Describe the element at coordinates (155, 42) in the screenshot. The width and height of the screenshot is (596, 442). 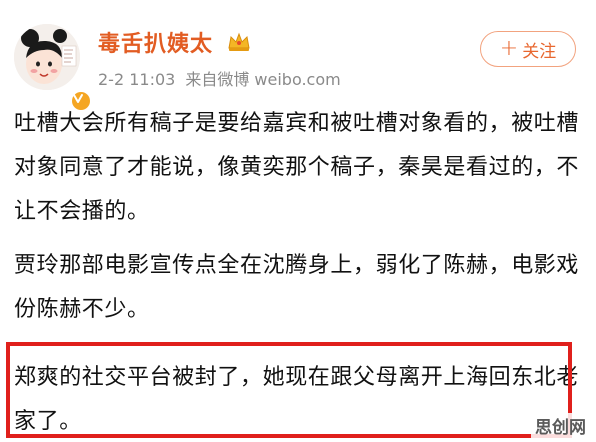
I see `author-name: 毒舌扒姨太` at that location.